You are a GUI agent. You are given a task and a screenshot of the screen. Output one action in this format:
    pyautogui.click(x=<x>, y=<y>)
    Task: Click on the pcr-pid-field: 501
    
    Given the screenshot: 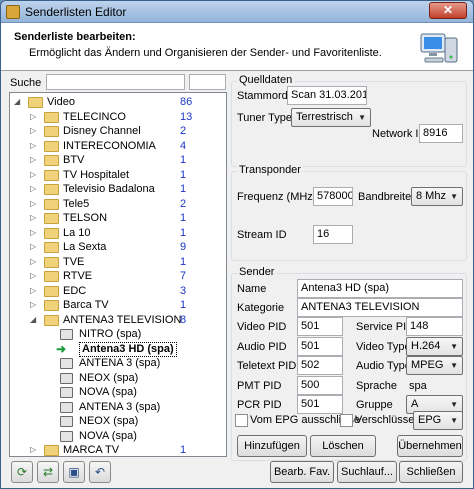 What is the action you would take?
    pyautogui.click(x=320, y=404)
    